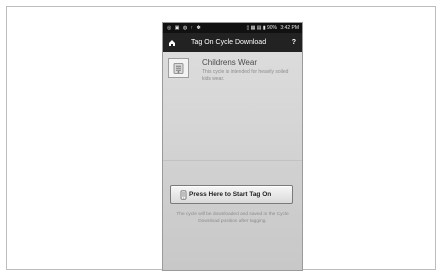 Image resolution: width=442 pixels, height=274 pixels. I want to click on help-icon: ?, so click(294, 42).